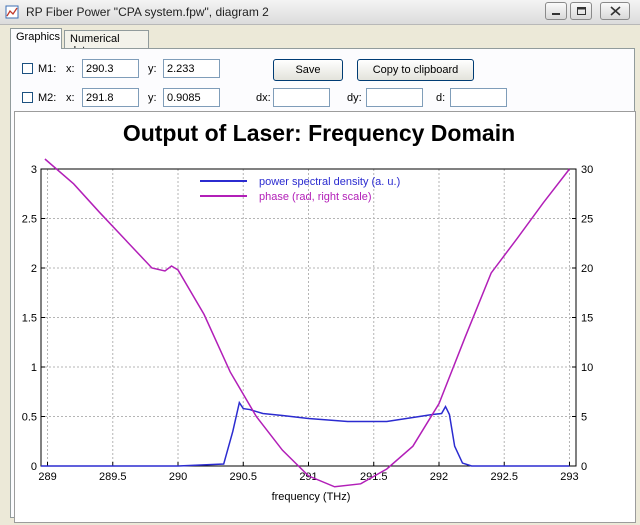 The height and width of the screenshot is (525, 640). Describe the element at coordinates (329, 182) in the screenshot. I see `legend-psd-label: power spectral density (a. u.)` at that location.